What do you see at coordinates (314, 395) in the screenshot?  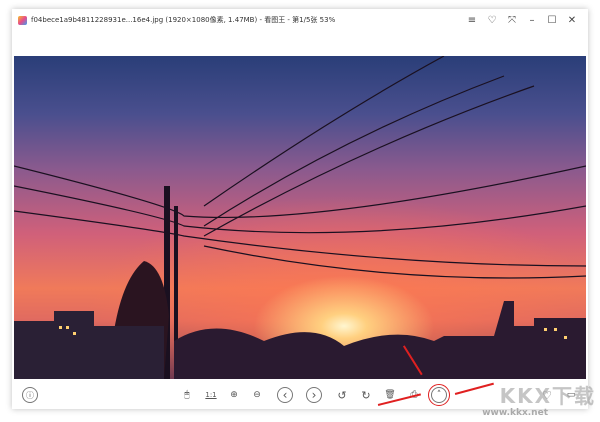 I see `next-button: ›` at bounding box center [314, 395].